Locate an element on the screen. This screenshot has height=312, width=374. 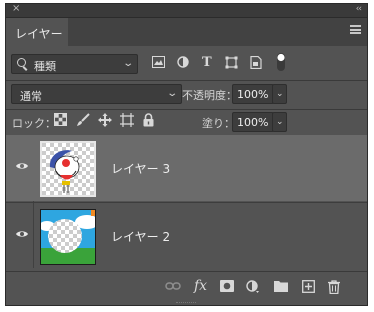
fill-label: 塗り： is located at coordinates (218, 123).